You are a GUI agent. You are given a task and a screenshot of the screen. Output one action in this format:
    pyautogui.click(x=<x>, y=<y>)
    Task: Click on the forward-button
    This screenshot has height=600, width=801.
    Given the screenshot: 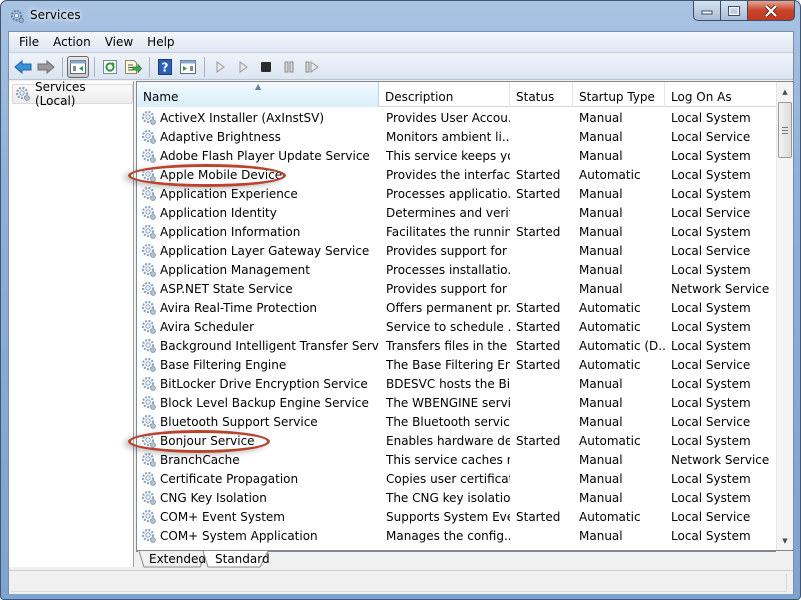 What is the action you would take?
    pyautogui.click(x=46, y=67)
    